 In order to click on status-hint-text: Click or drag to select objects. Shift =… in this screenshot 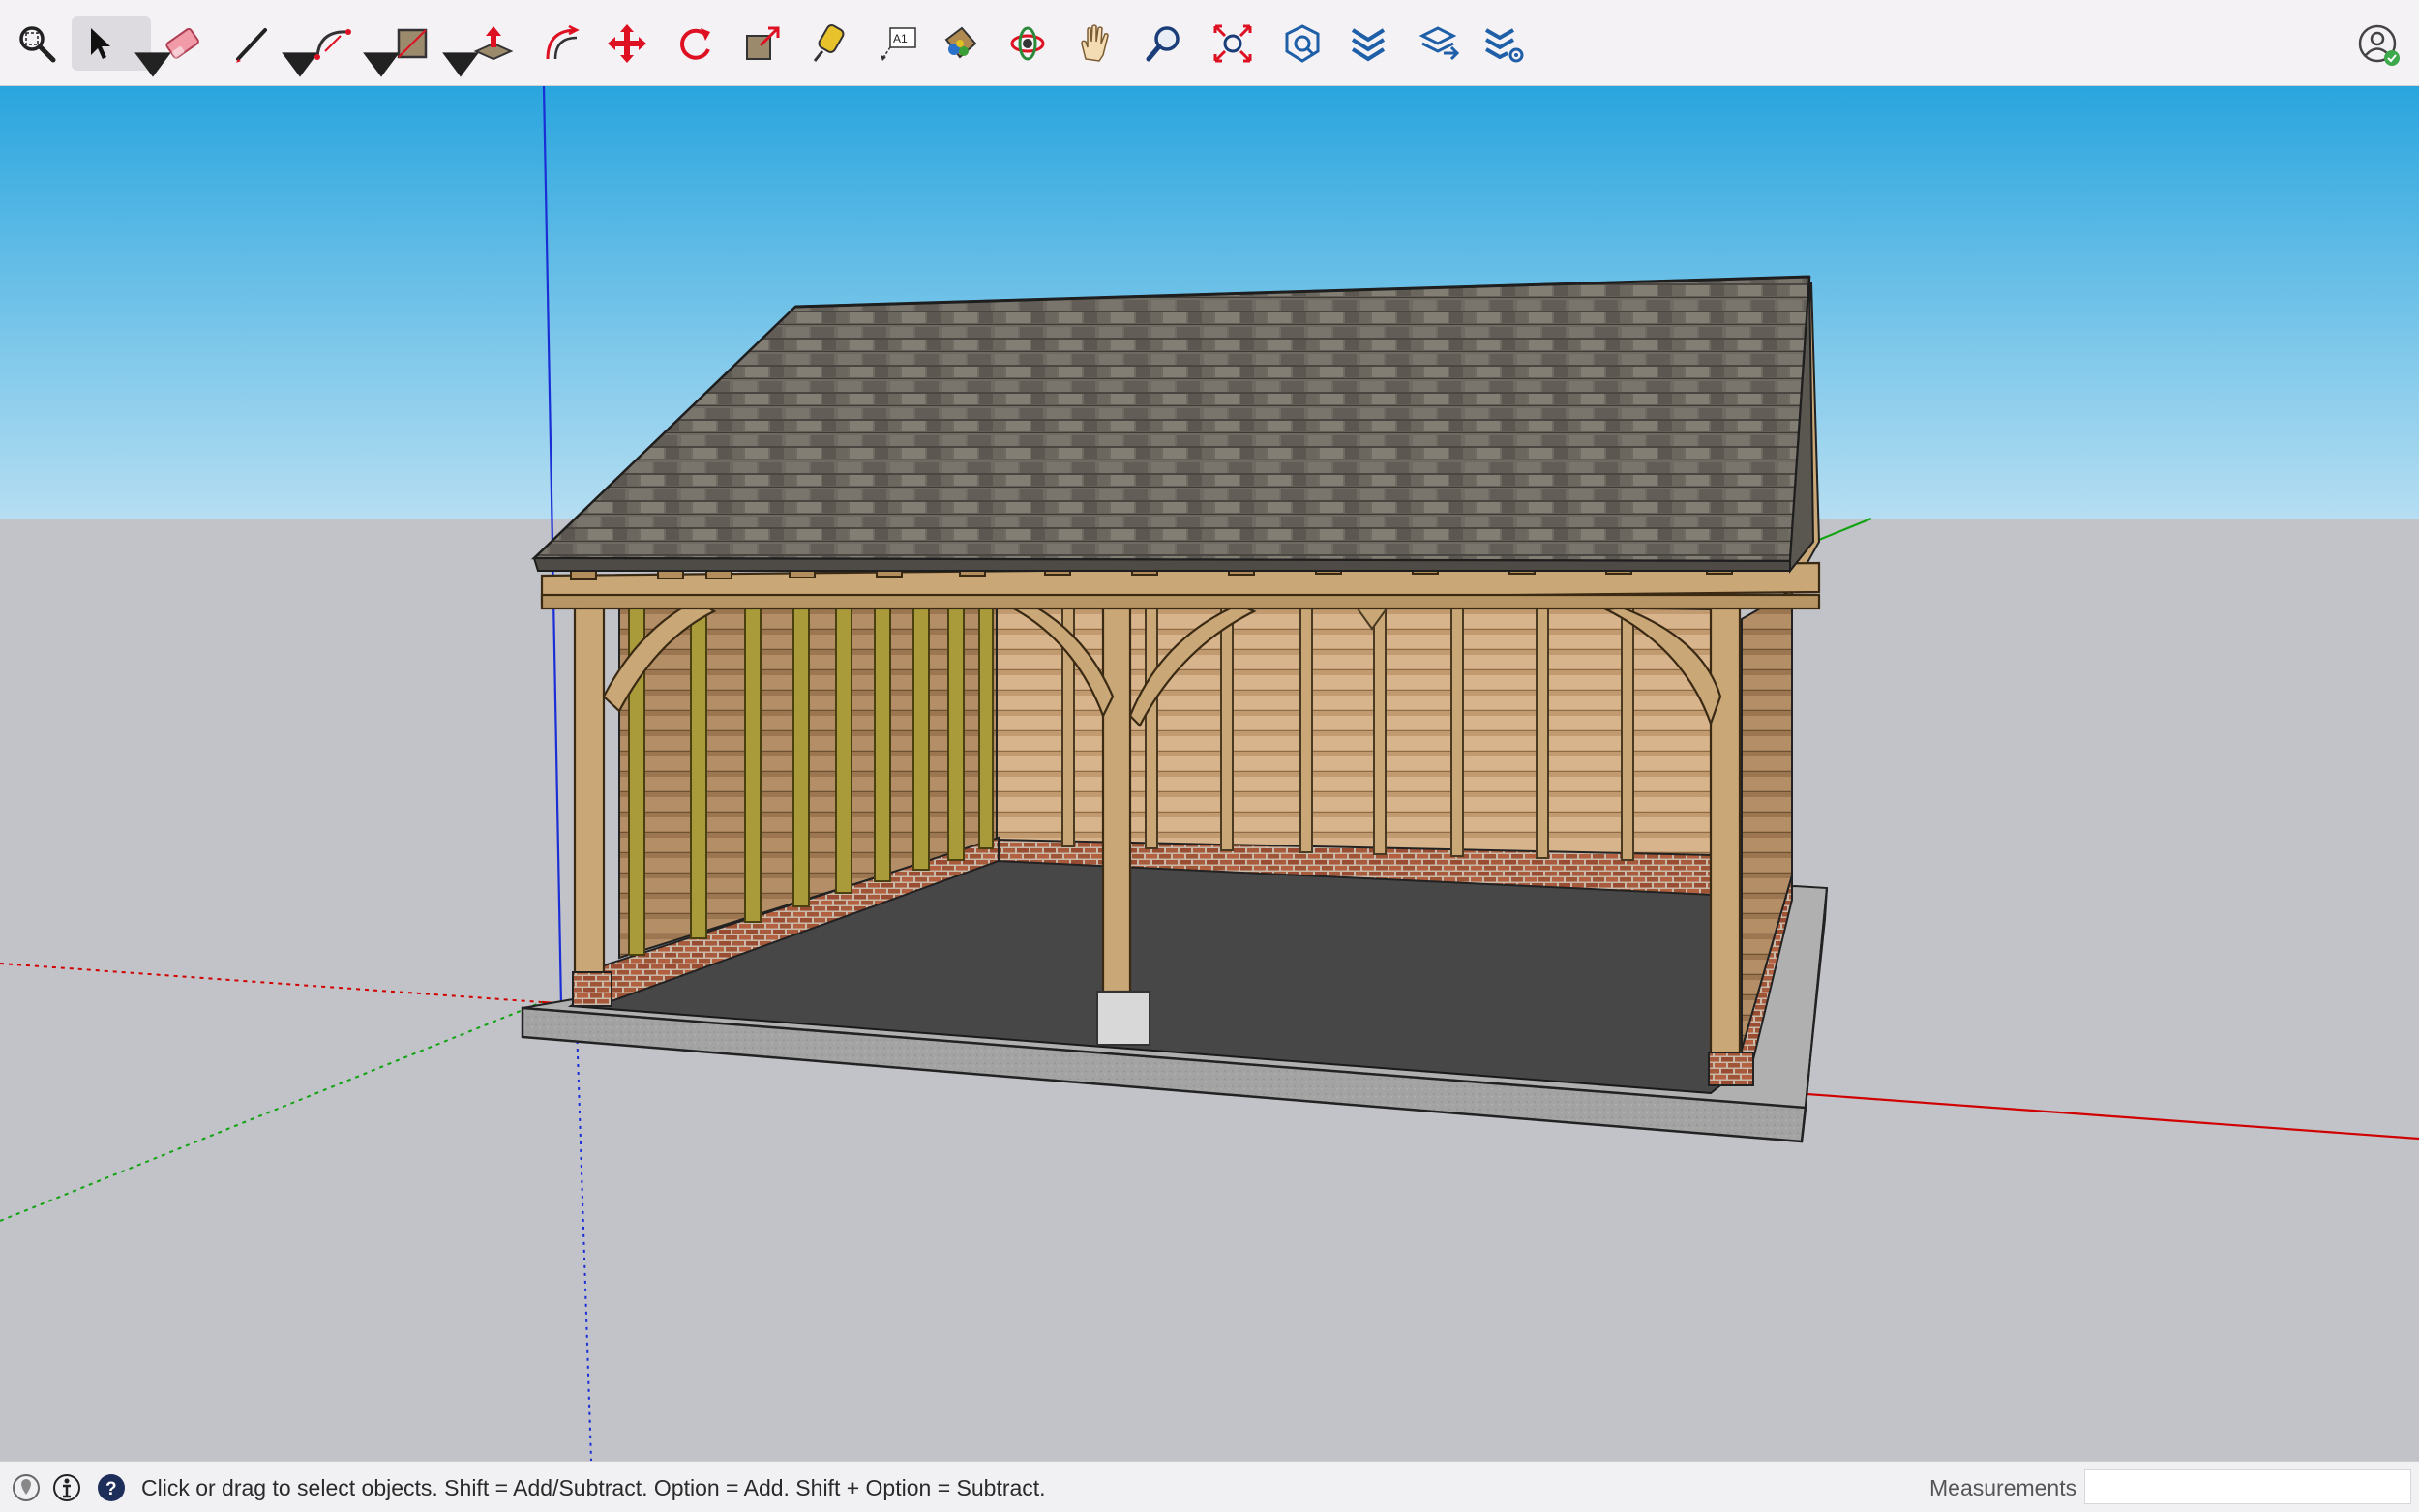, I will do `click(593, 1488)`.